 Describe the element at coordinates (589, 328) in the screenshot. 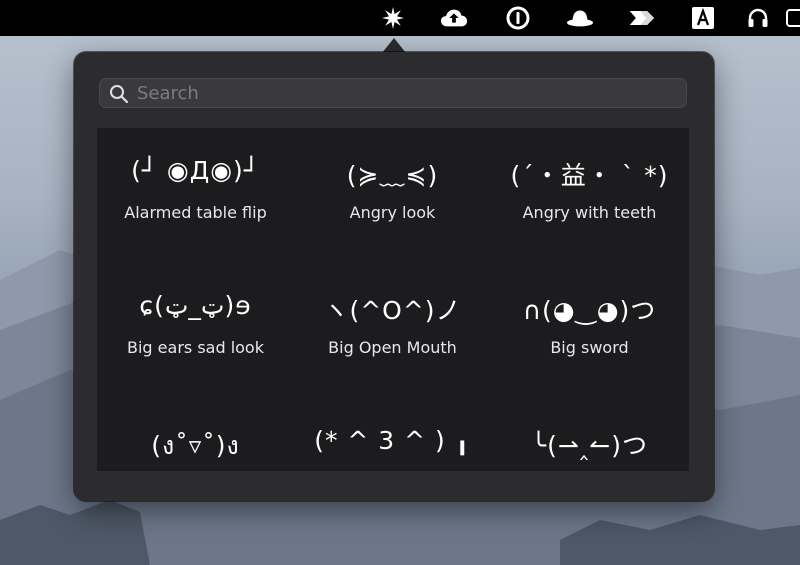

I see `emoticon-cell: ∩(◕‿◕)つ Big sword` at that location.